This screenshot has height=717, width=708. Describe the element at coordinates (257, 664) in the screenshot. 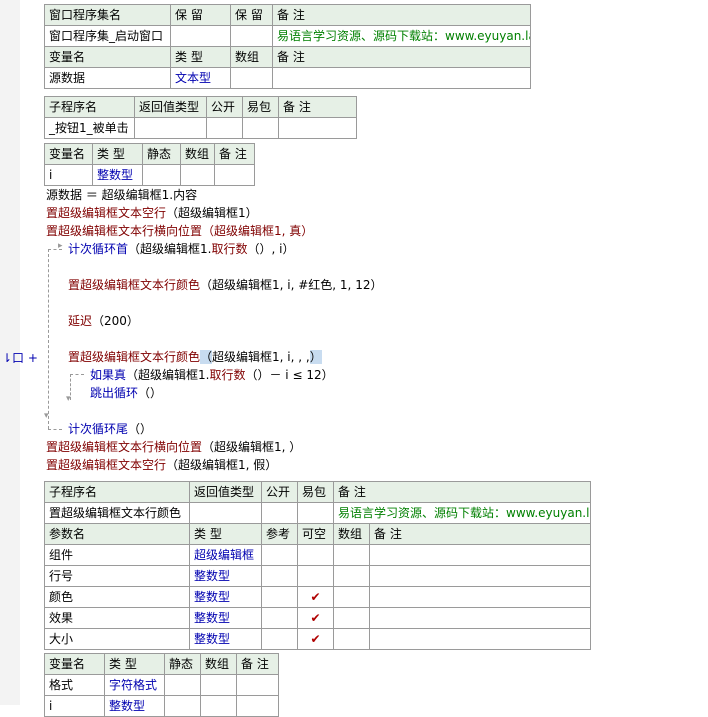

I see `header-note: 备 注` at that location.